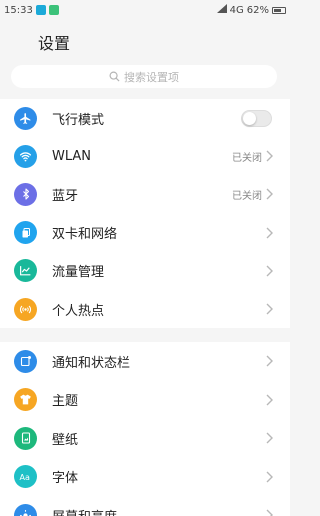  What do you see at coordinates (151, 77) in the screenshot?
I see `search-placeholder: 搜索设置项` at bounding box center [151, 77].